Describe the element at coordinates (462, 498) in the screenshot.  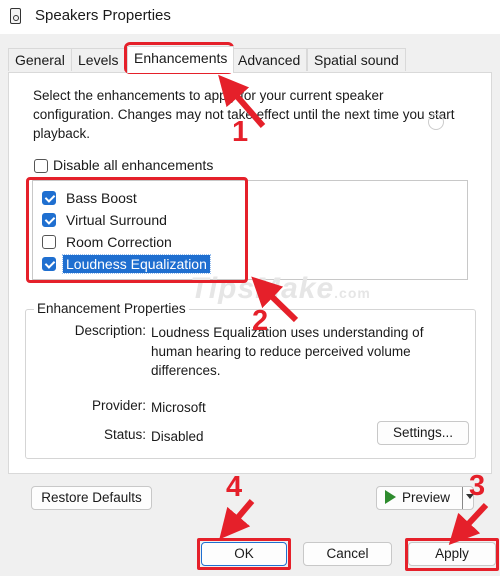
I see `preview-split-divider` at that location.